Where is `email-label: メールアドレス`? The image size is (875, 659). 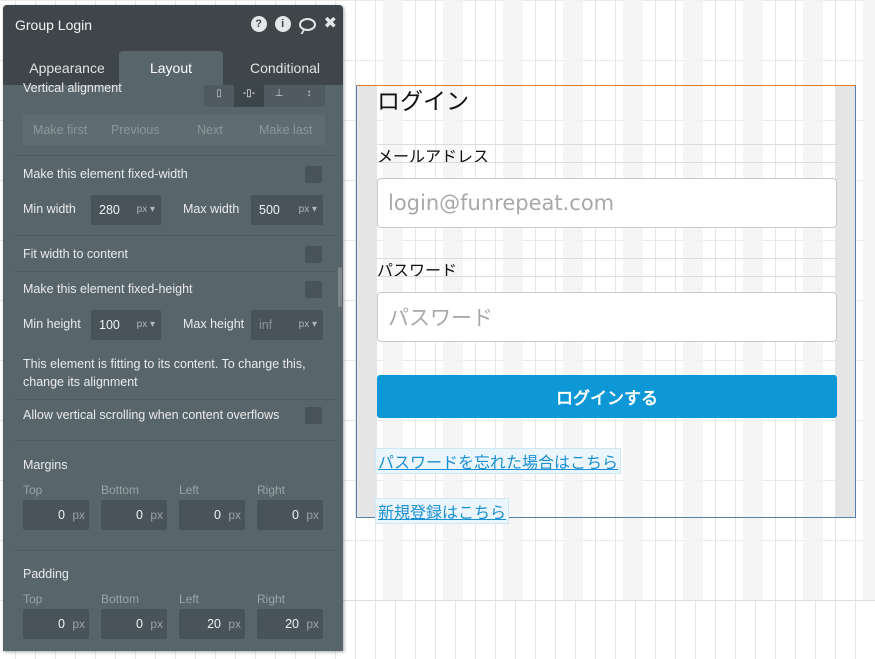
email-label: メールアドレス is located at coordinates (433, 155).